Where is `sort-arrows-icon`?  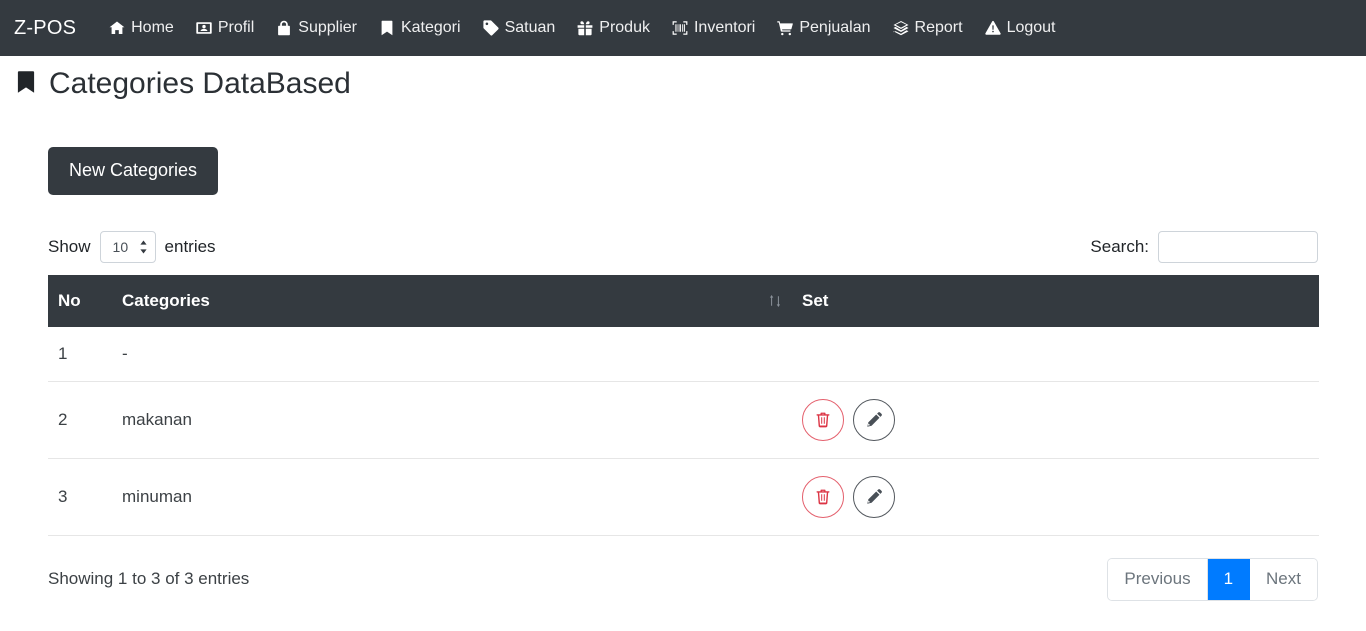
sort-arrows-icon is located at coordinates (775, 300).